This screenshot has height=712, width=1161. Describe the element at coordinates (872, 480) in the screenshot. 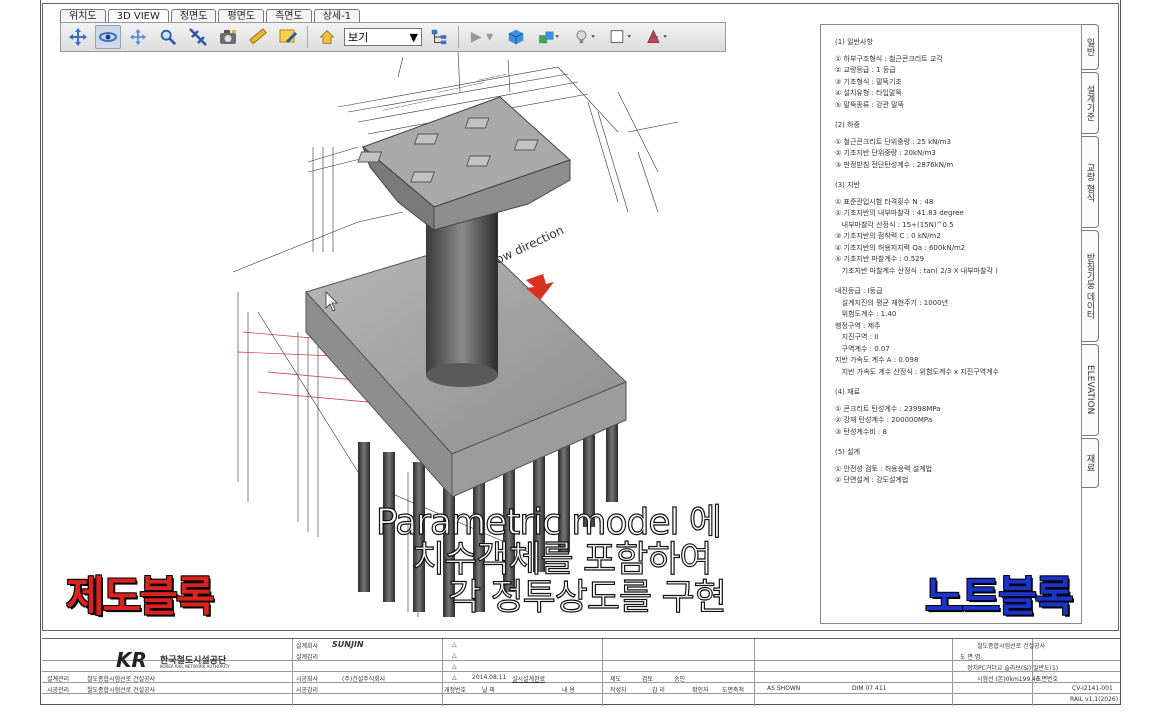

I see `notes-line: ② 단면설계 : 강도설계법` at that location.